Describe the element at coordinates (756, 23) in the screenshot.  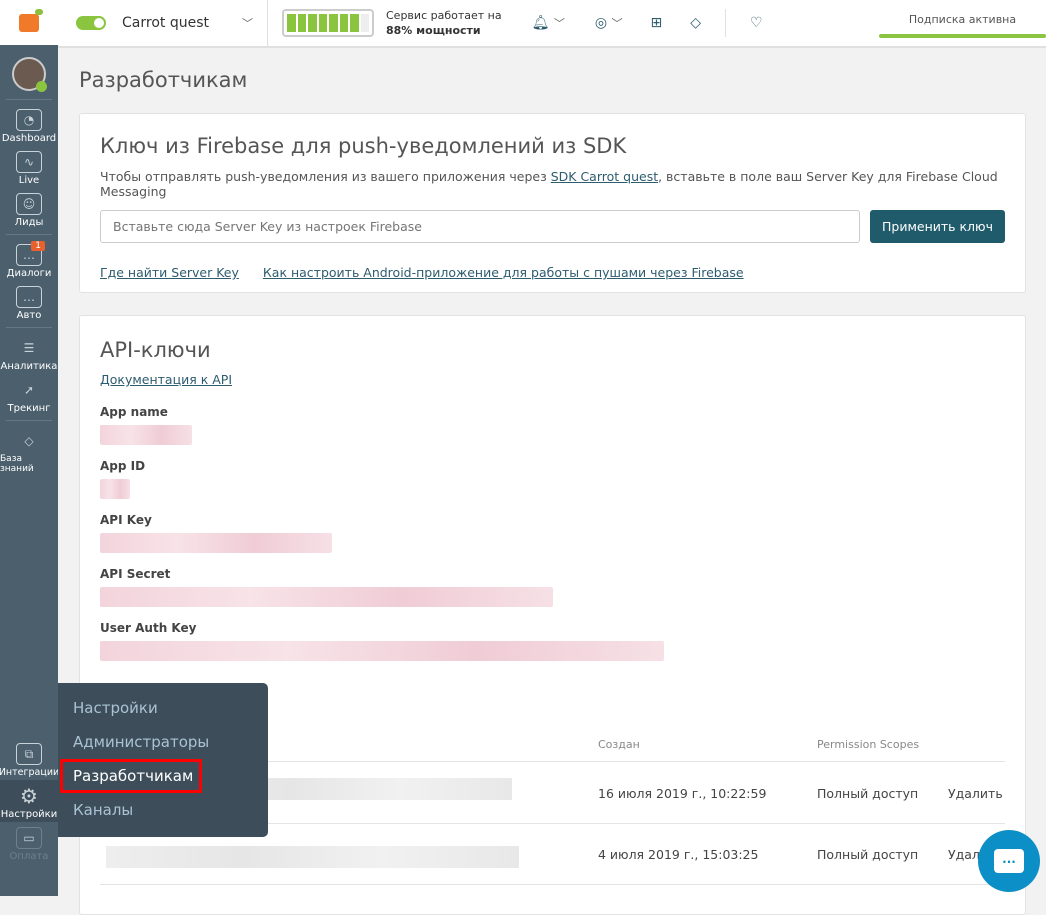
I see `heart-icon: ♡` at that location.